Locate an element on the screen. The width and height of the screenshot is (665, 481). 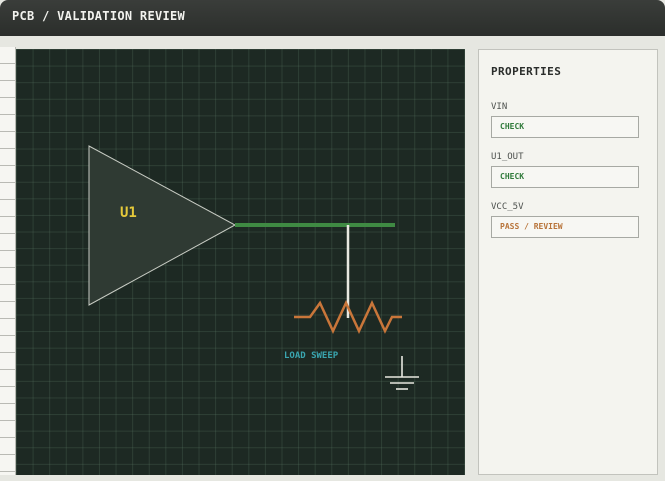
page-title: PCB / VALIDATION REVIEW is located at coordinates (99, 16).